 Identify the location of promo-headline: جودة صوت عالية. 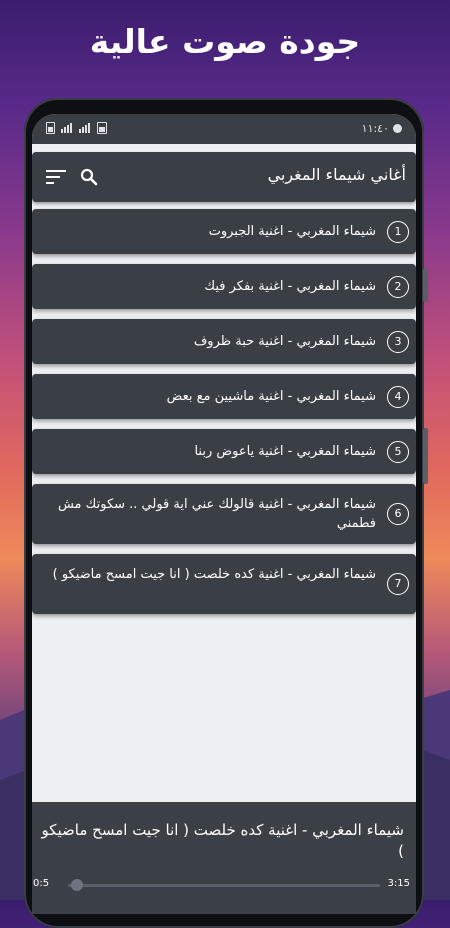
(225, 41).